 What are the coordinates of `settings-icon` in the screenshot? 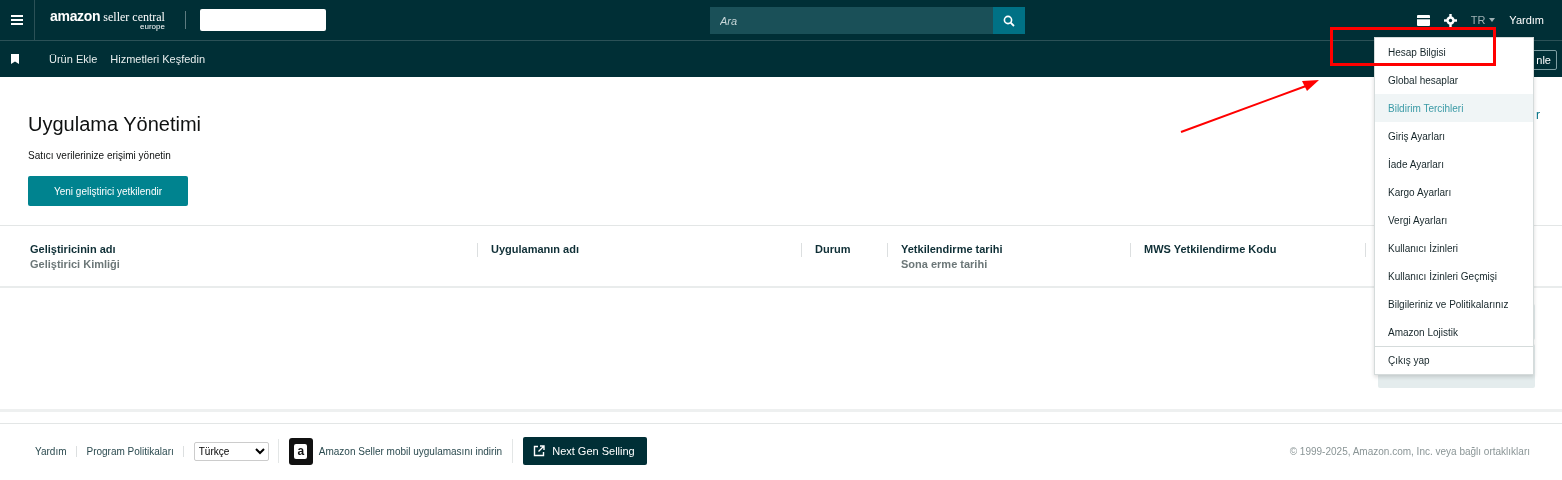 It's located at (1450, 20).